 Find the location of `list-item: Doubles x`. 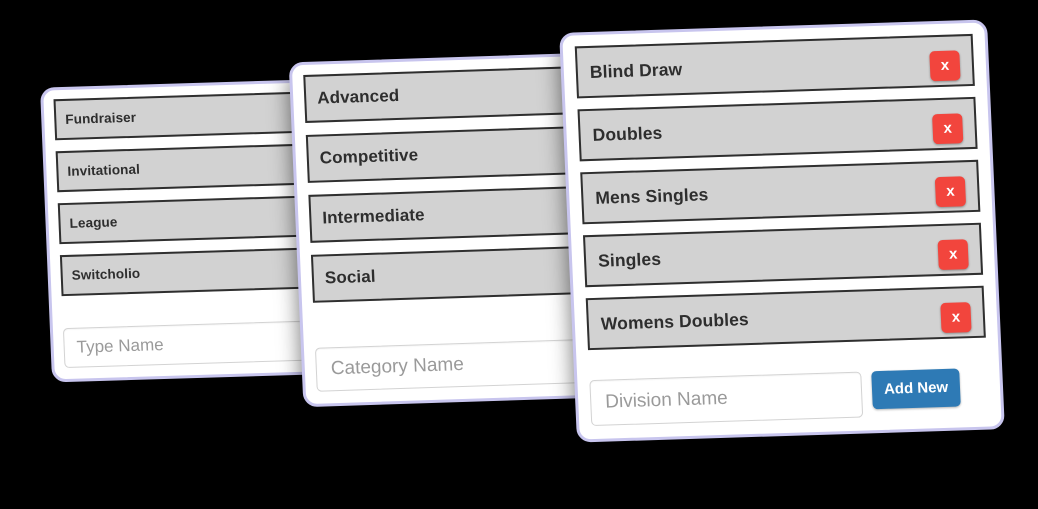

list-item: Doubles x is located at coordinates (777, 129).